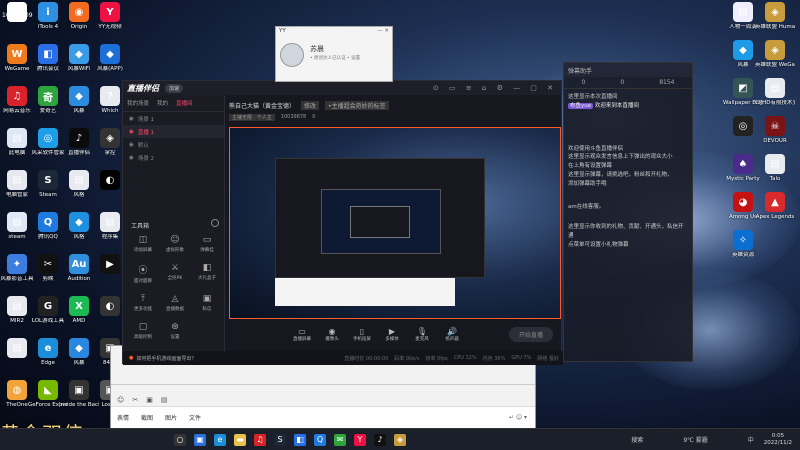  What do you see at coordinates (166, 358) in the screenshot?
I see `help-notice: 如何把手机游戏画面导出？` at bounding box center [166, 358].